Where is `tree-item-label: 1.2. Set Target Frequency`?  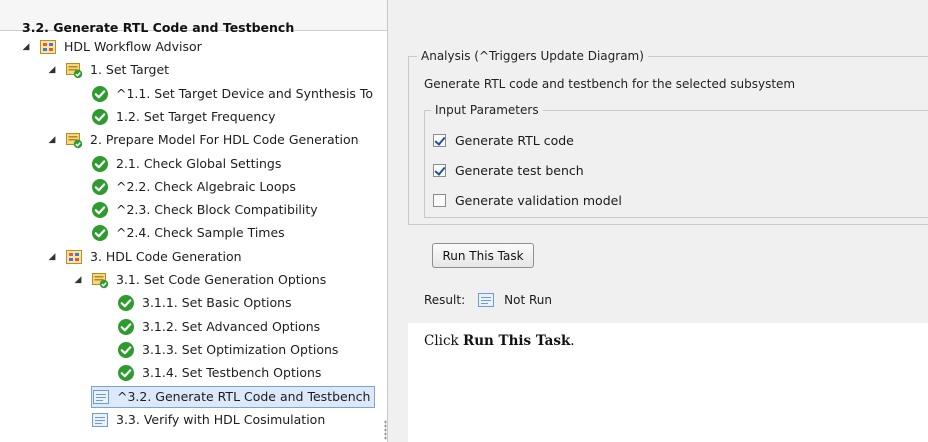 tree-item-label: 1.2. Set Target Frequency is located at coordinates (196, 116).